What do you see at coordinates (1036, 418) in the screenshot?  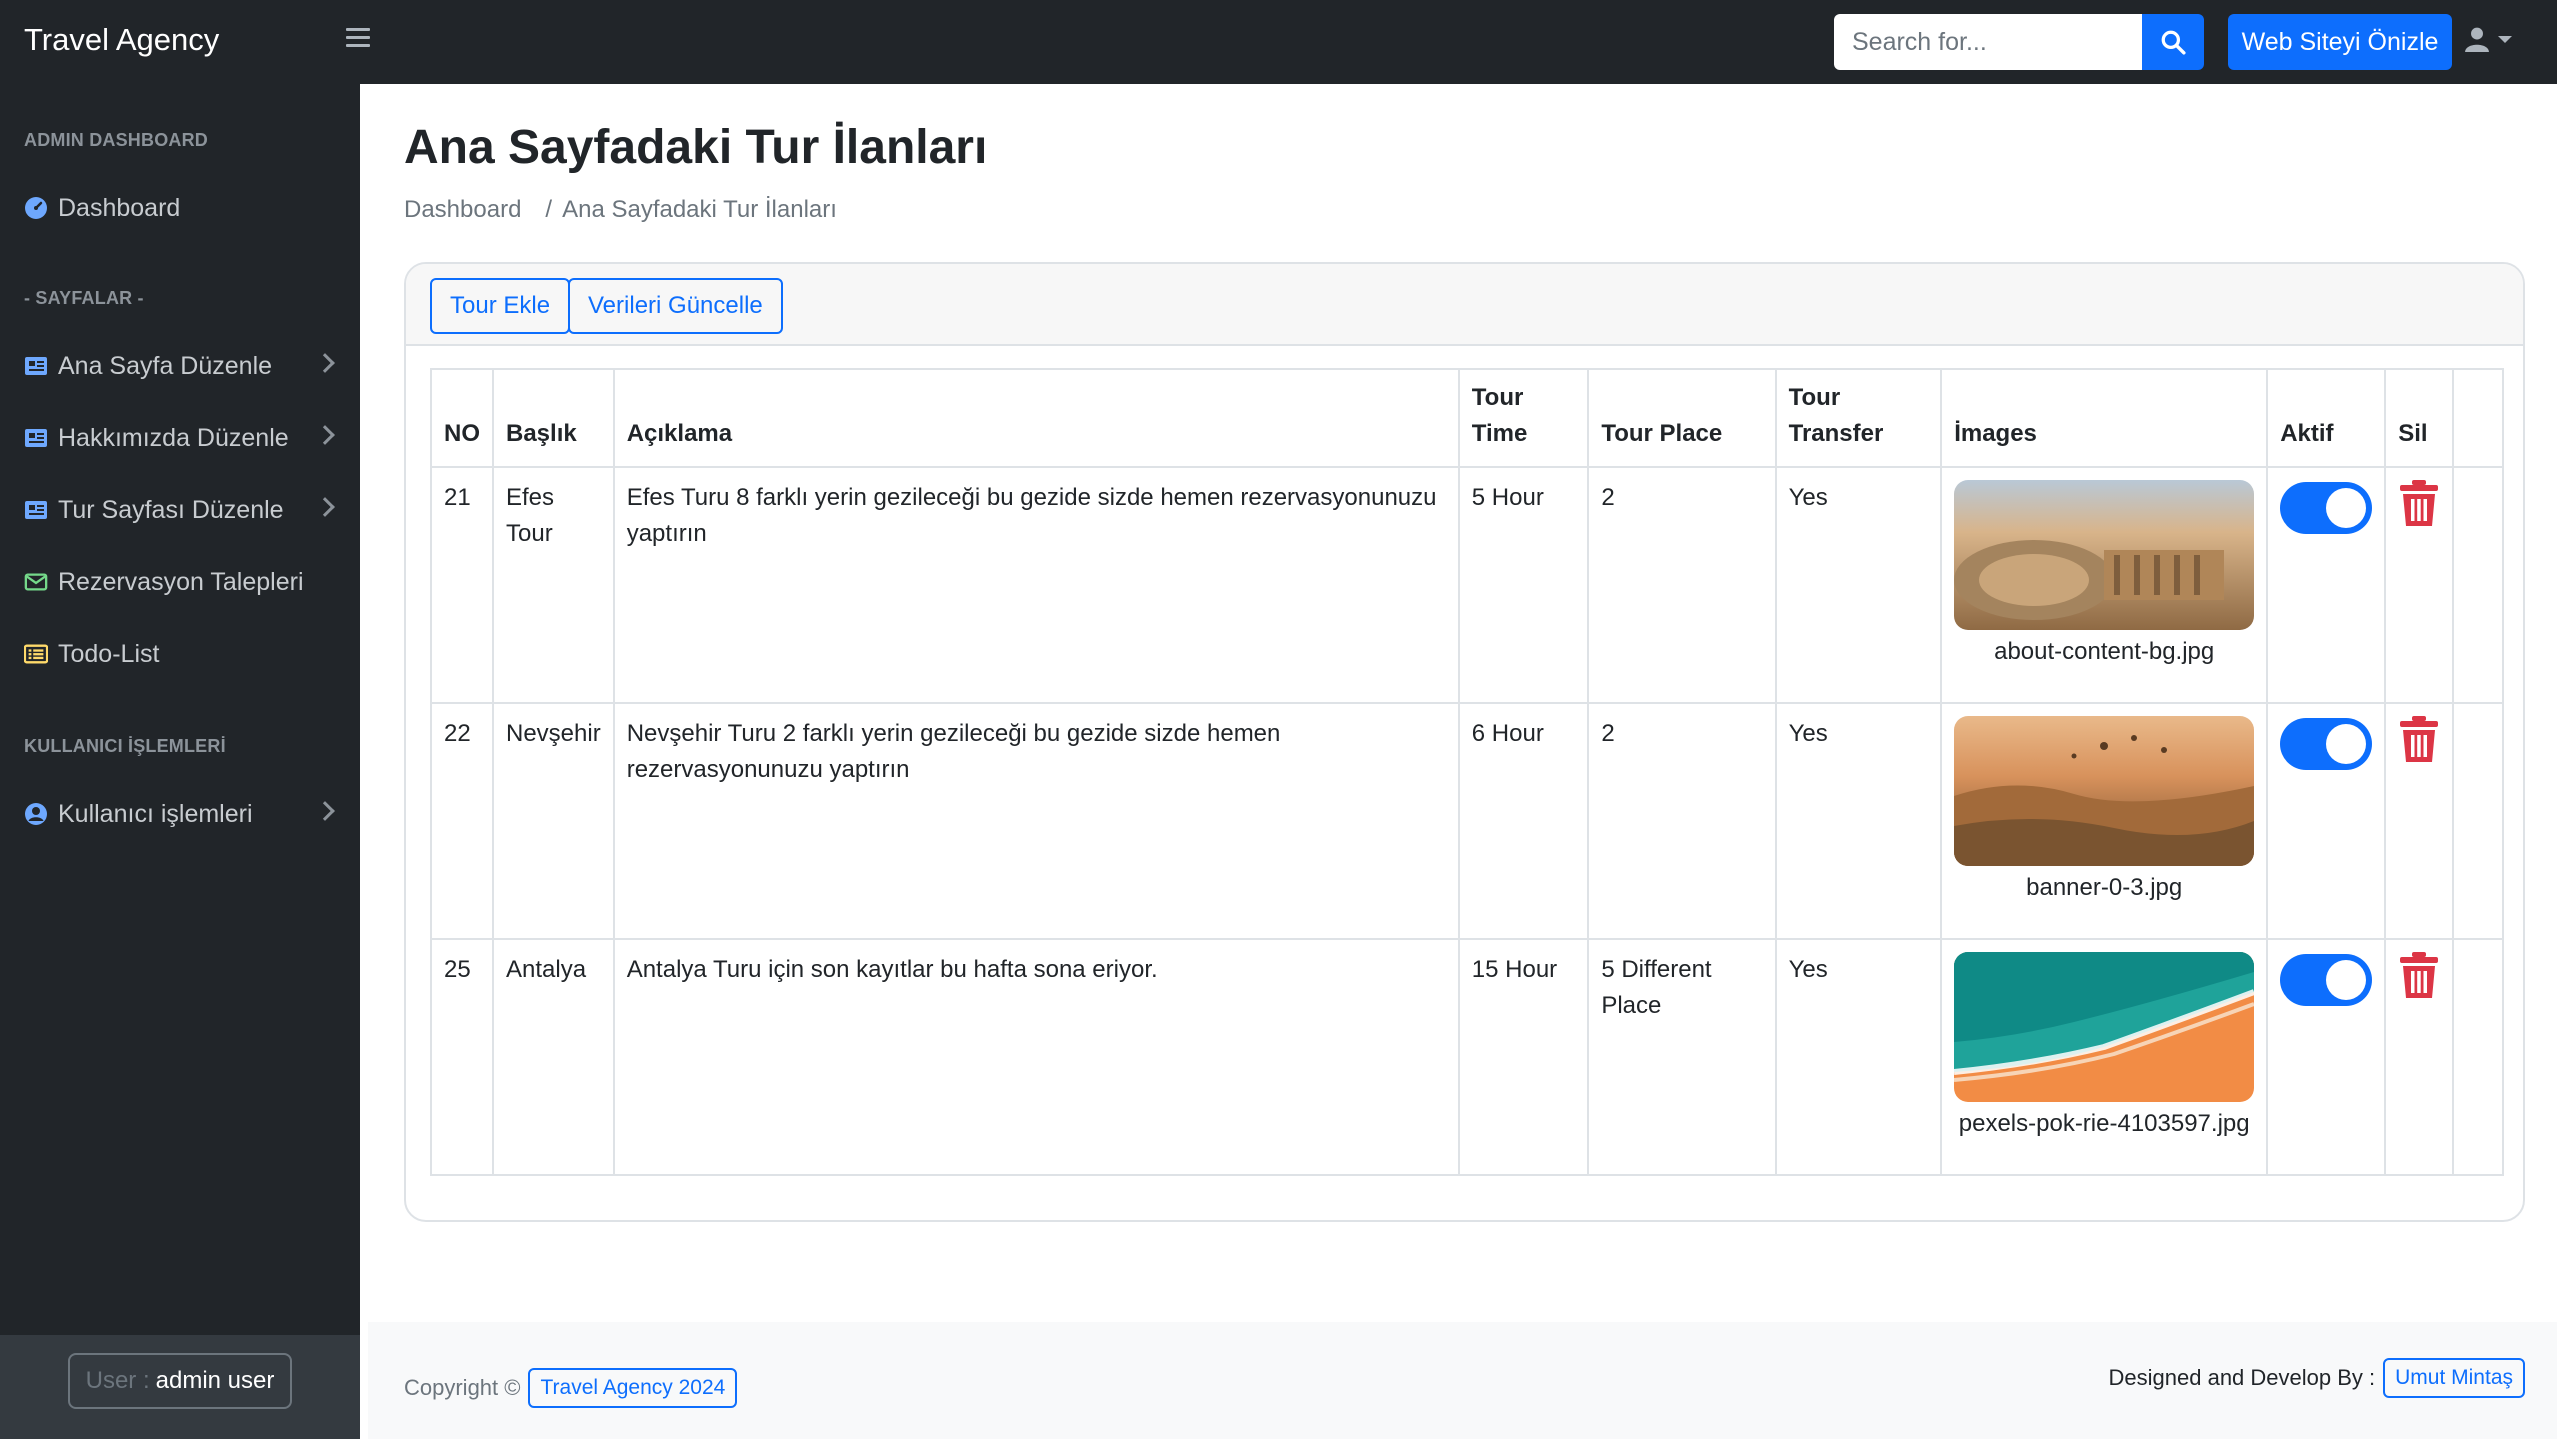 I see `col-header-description: Açıklama` at bounding box center [1036, 418].